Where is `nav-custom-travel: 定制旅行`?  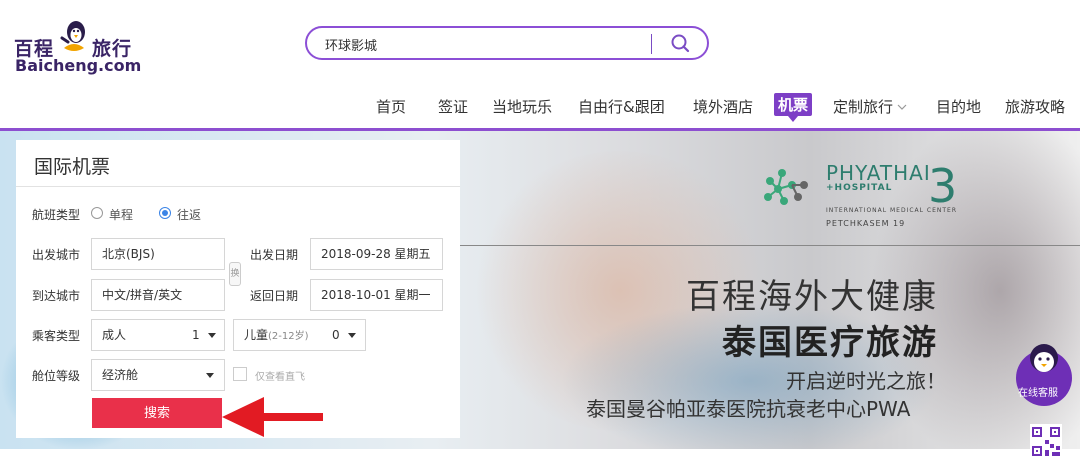
nav-custom-travel: 定制旅行 is located at coordinates (870, 106).